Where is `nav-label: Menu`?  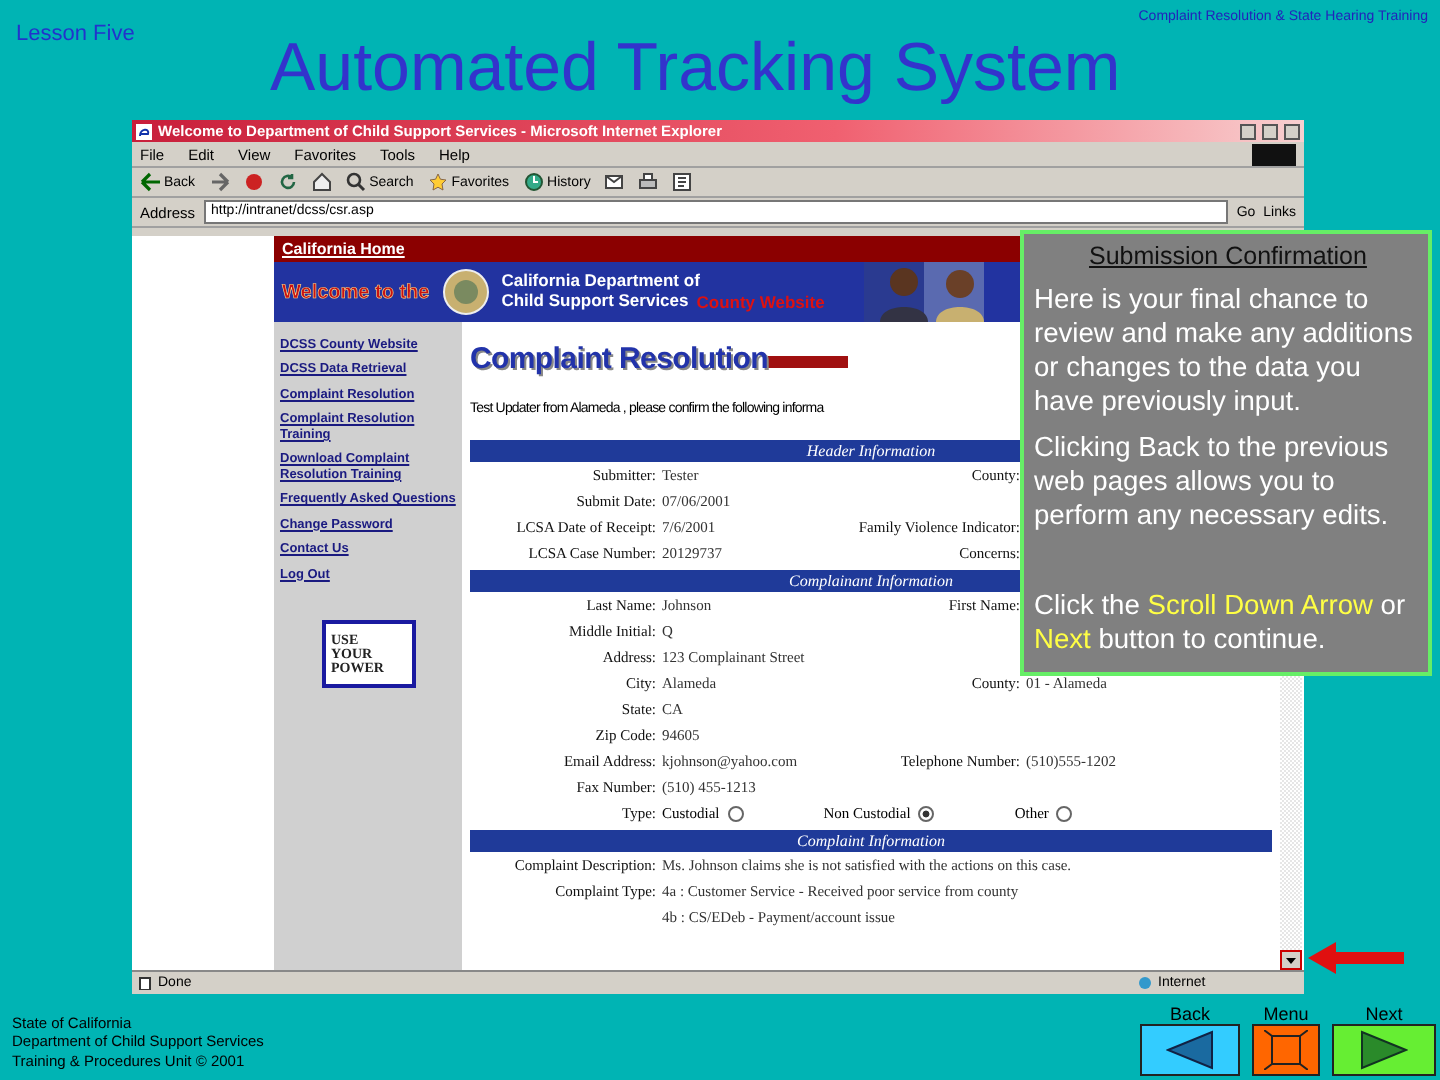 nav-label: Menu is located at coordinates (1286, 1014).